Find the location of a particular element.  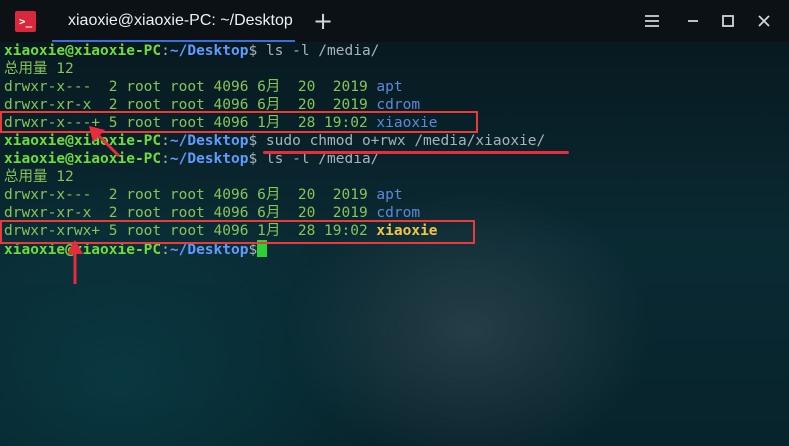

tab-label: xiaoxie@xiaoxie-PC: ~/Desktop is located at coordinates (180, 20).